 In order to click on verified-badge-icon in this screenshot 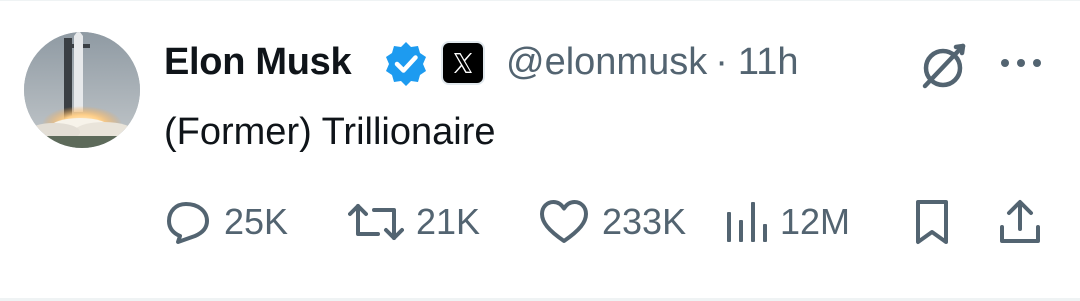, I will do `click(406, 64)`.